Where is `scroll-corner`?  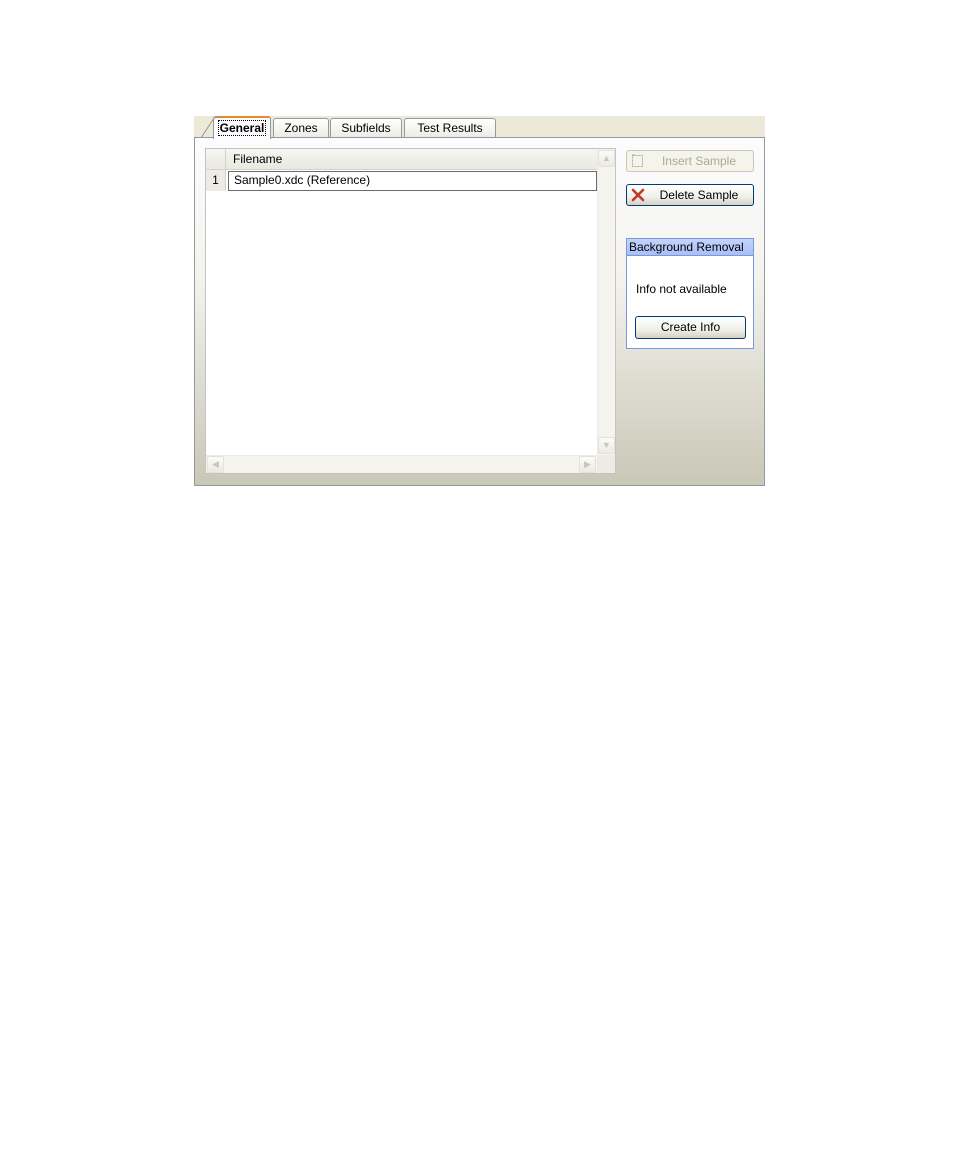 scroll-corner is located at coordinates (606, 464).